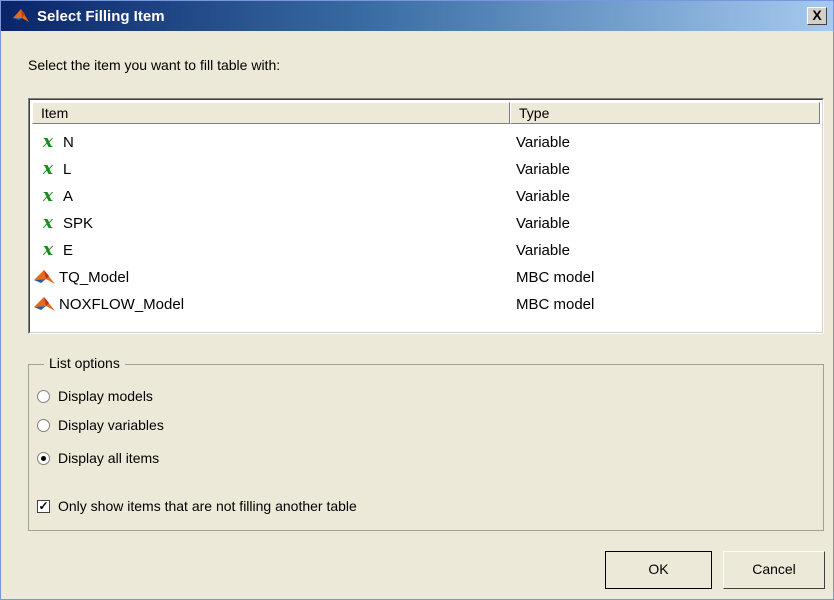 The height and width of the screenshot is (600, 834). Describe the element at coordinates (111, 425) in the screenshot. I see `radio-label: Display variables` at that location.